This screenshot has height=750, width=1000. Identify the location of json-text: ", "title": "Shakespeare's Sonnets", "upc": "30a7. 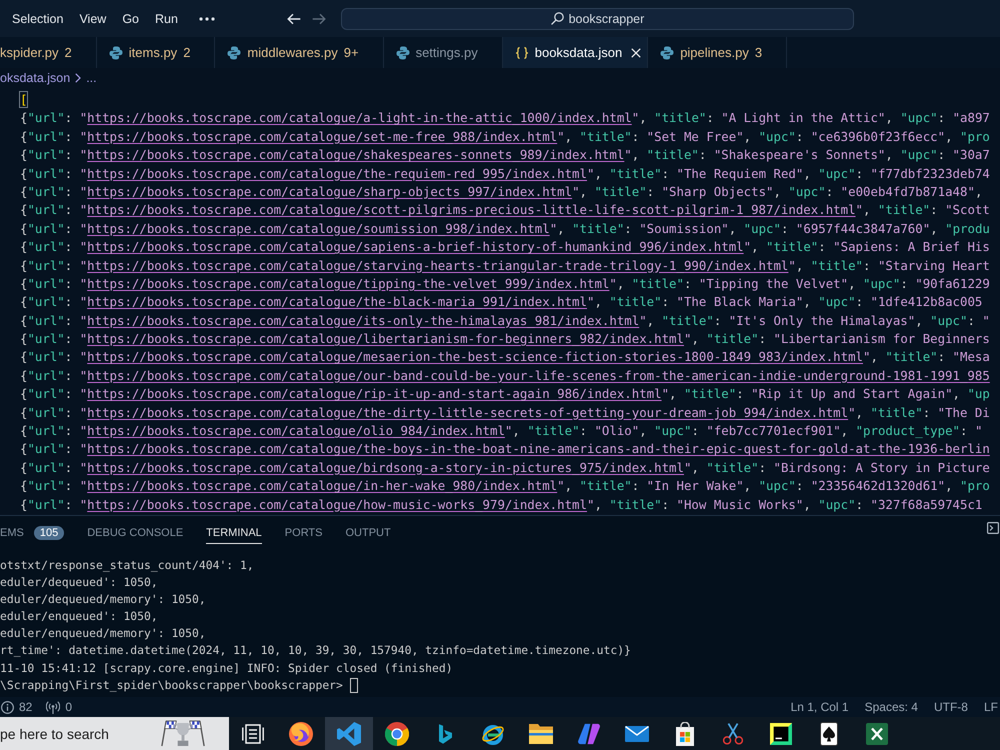
(807, 154).